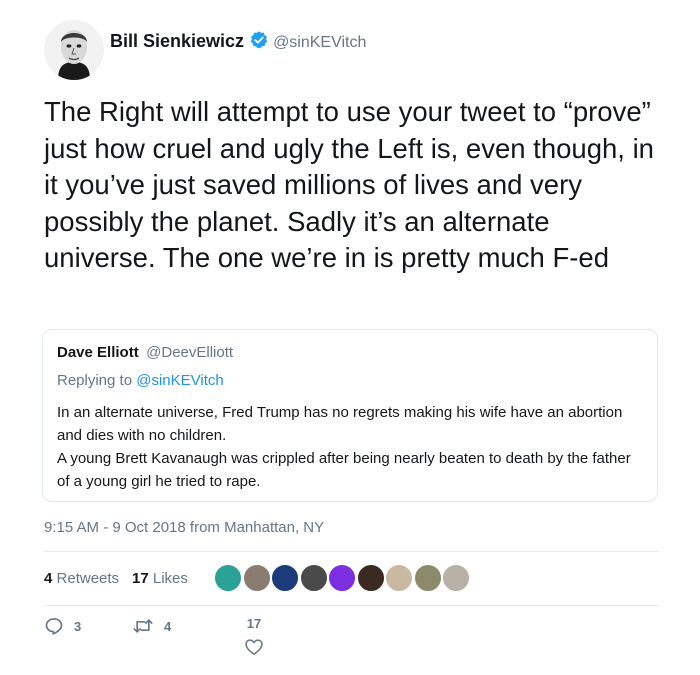  Describe the element at coordinates (351, 644) in the screenshot. I see `tweet-actions: 3 4 17` at that location.